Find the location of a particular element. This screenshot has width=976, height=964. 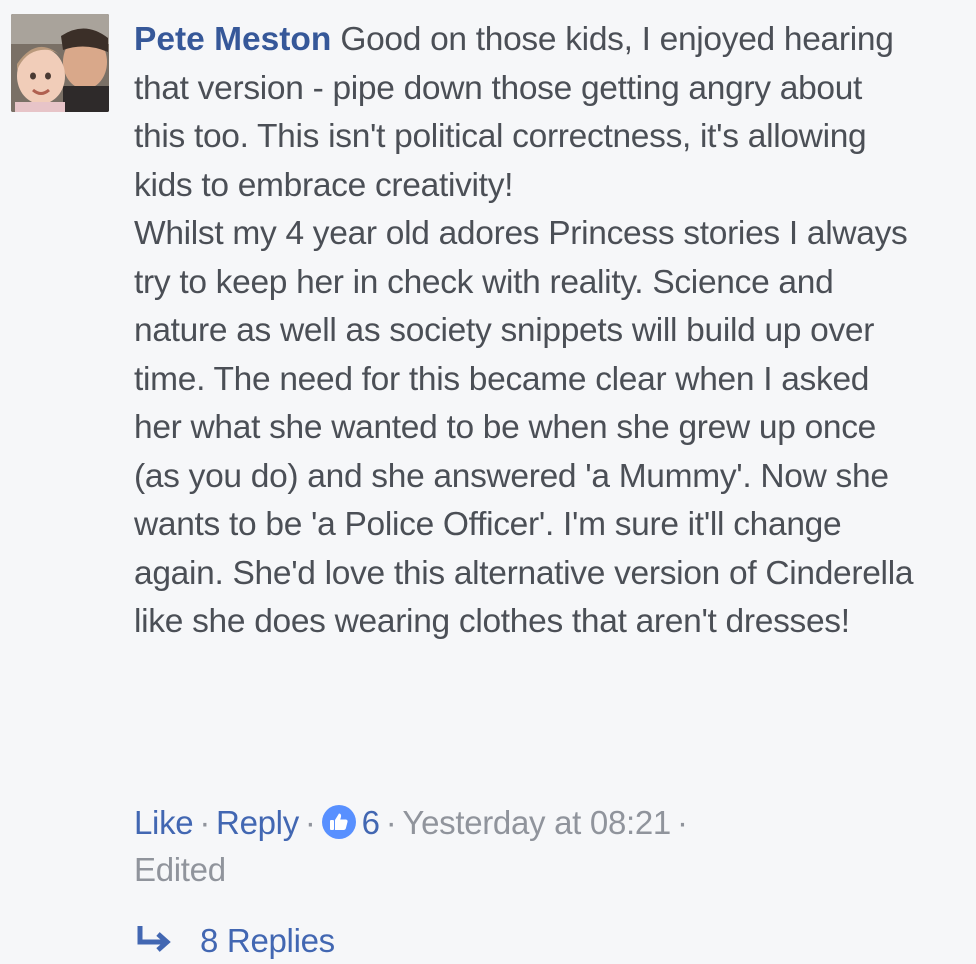

replies-count-label: 8 Replies is located at coordinates (267, 940).